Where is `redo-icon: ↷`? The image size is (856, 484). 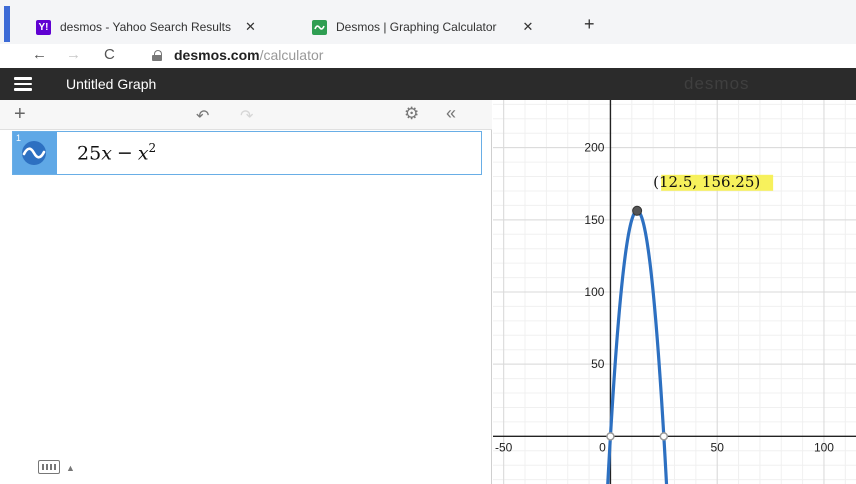 redo-icon: ↷ is located at coordinates (246, 116).